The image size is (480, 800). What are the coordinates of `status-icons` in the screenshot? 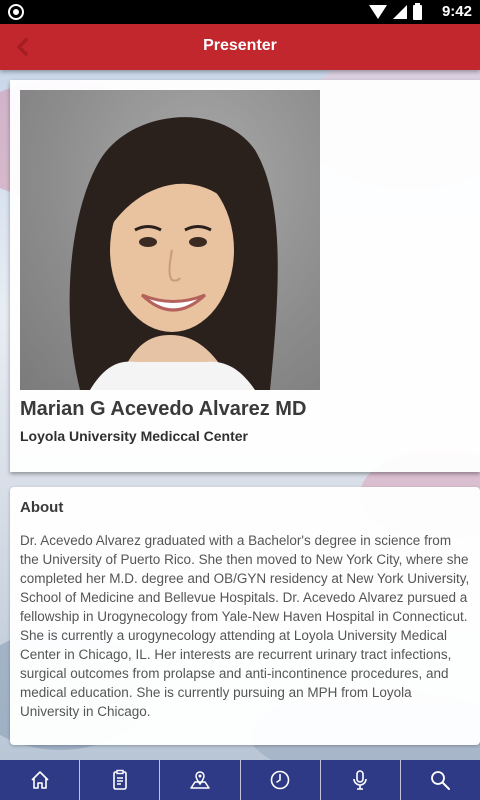 It's located at (395, 11).